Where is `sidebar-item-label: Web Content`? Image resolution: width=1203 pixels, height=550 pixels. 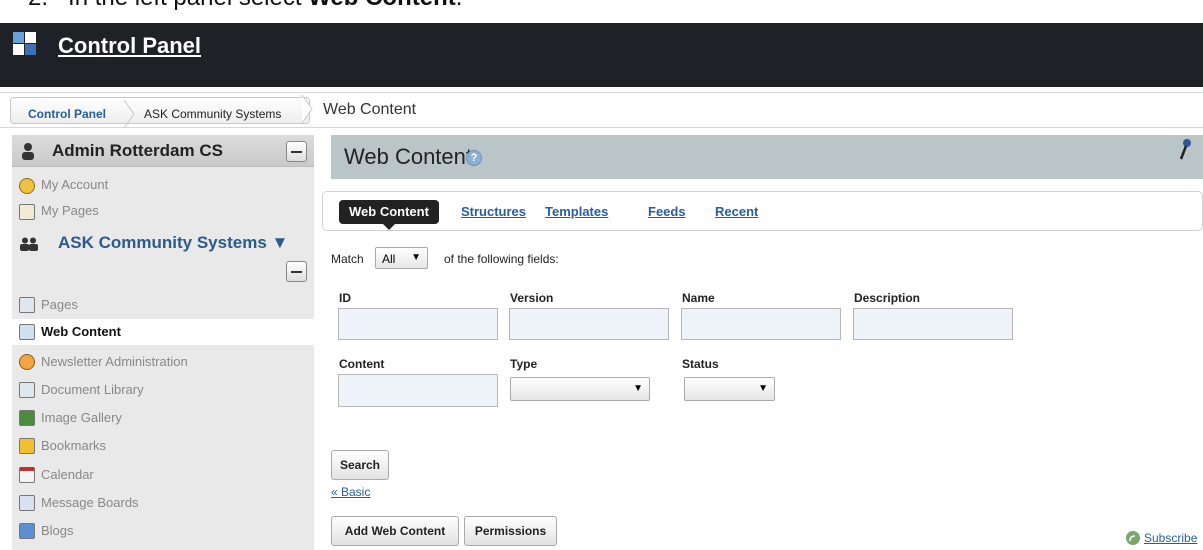 sidebar-item-label: Web Content is located at coordinates (81, 331).